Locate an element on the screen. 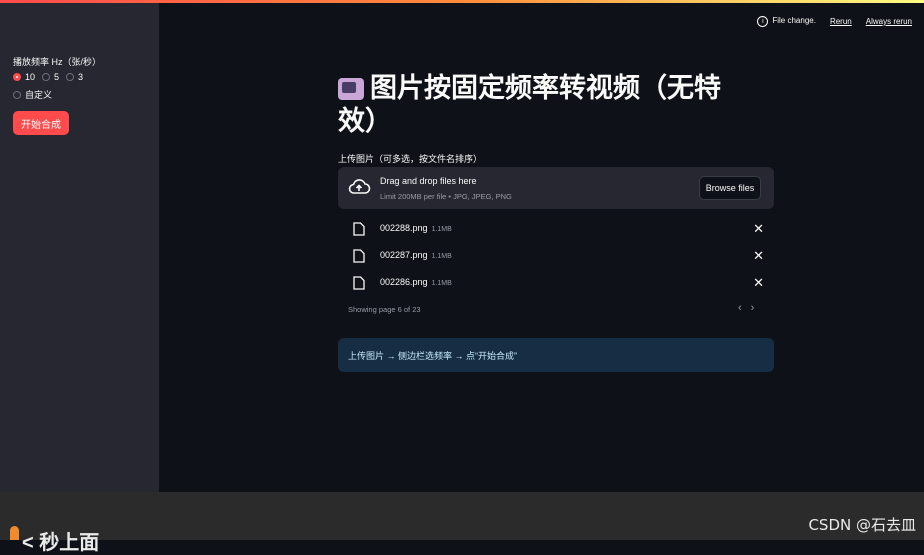 The width and height of the screenshot is (924, 555). radio-label: 3 is located at coordinates (81, 77).